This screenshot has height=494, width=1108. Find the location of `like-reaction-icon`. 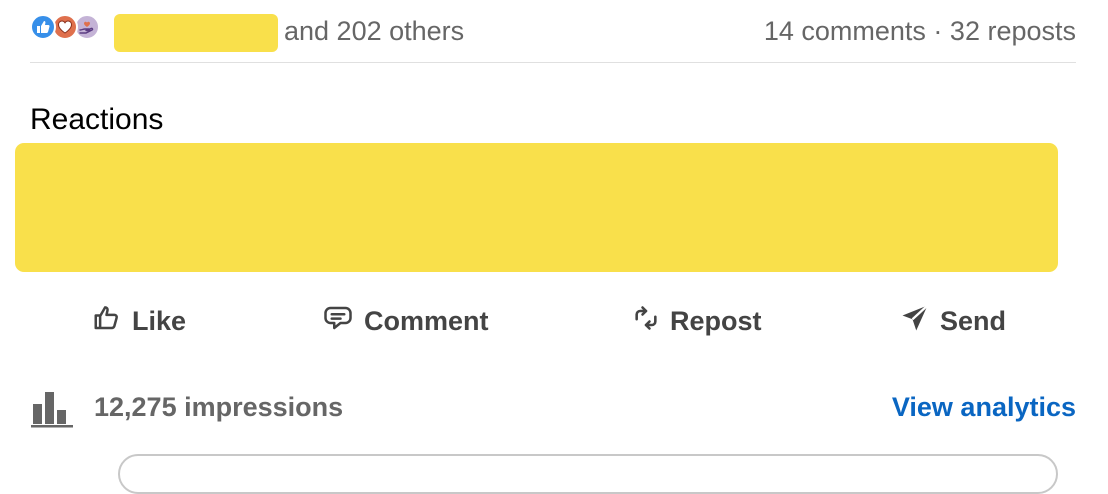

like-reaction-icon is located at coordinates (43, 27).